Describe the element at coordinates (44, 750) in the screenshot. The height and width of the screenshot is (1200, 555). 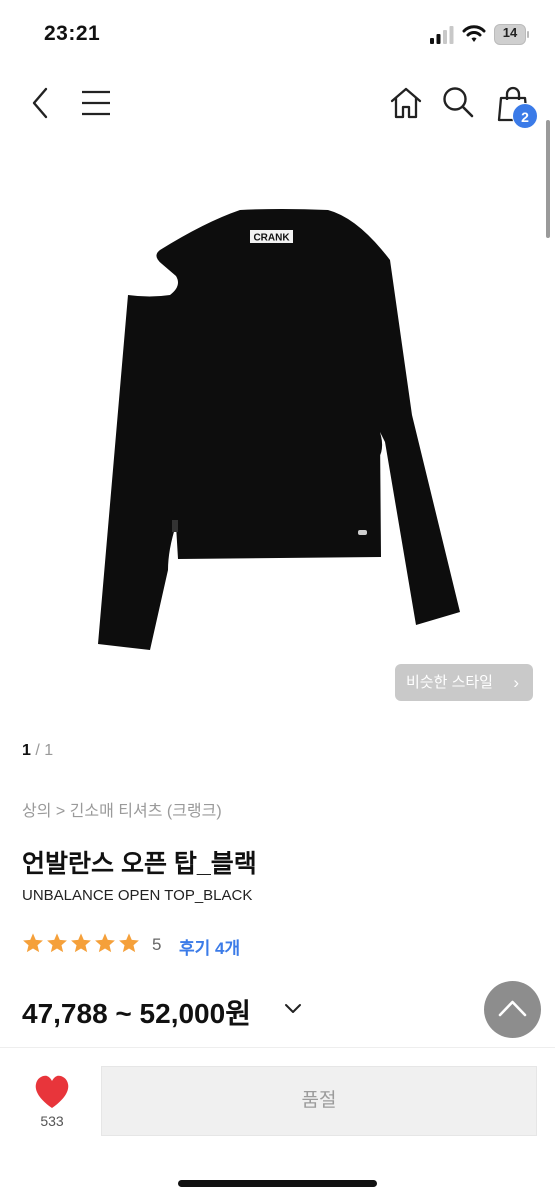
I see `page-total: / 1` at that location.